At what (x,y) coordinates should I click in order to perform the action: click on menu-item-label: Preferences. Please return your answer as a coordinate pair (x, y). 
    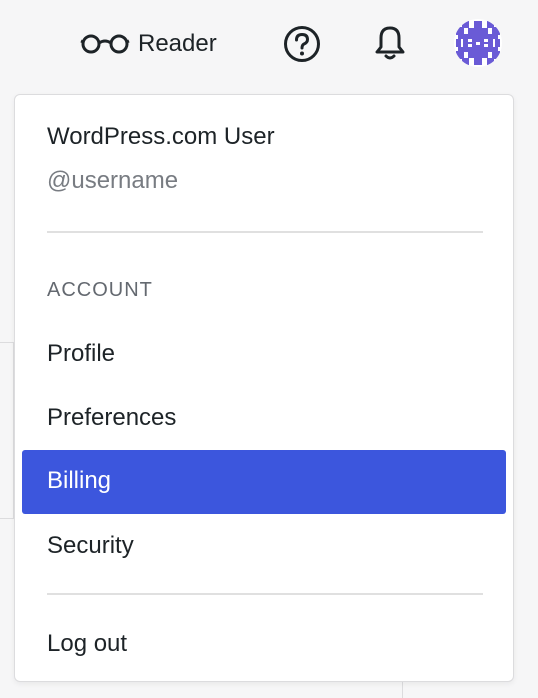
    Looking at the image, I should click on (112, 417).